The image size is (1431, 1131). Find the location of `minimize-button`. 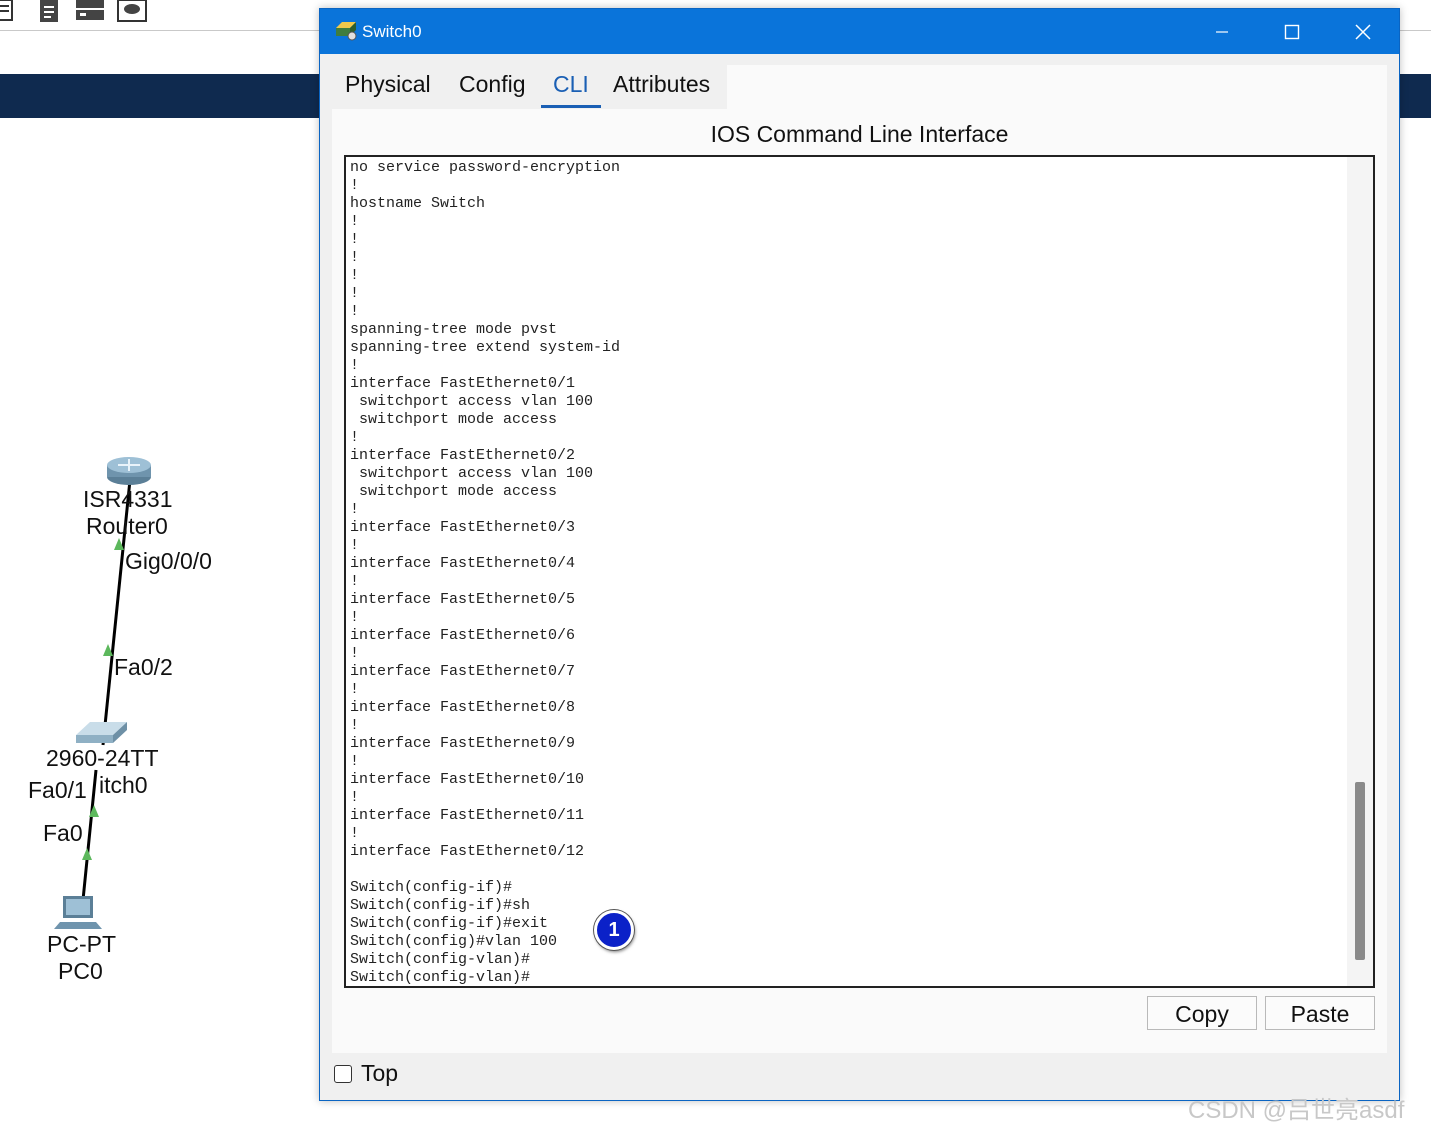

minimize-button is located at coordinates (1222, 31).